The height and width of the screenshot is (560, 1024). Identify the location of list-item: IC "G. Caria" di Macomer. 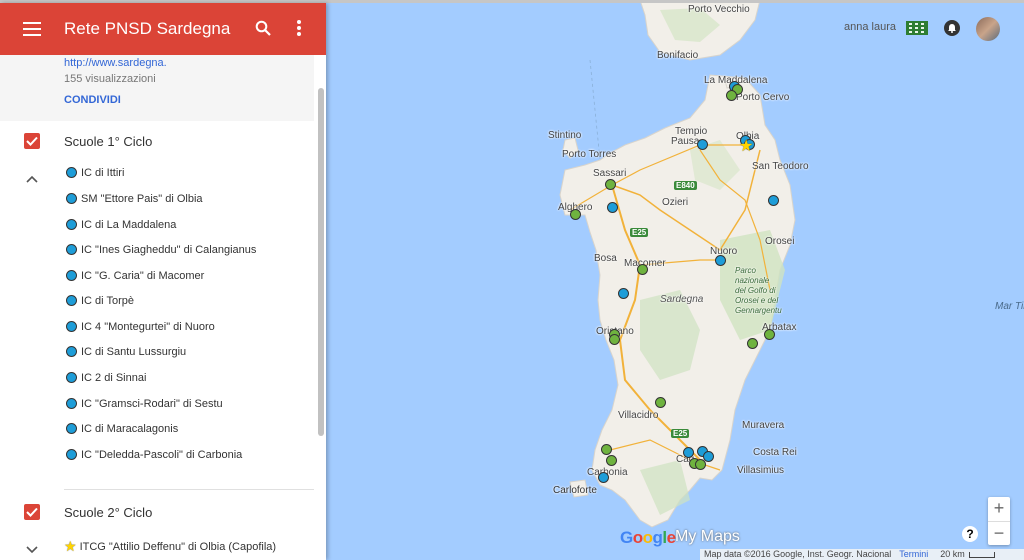
(135, 279).